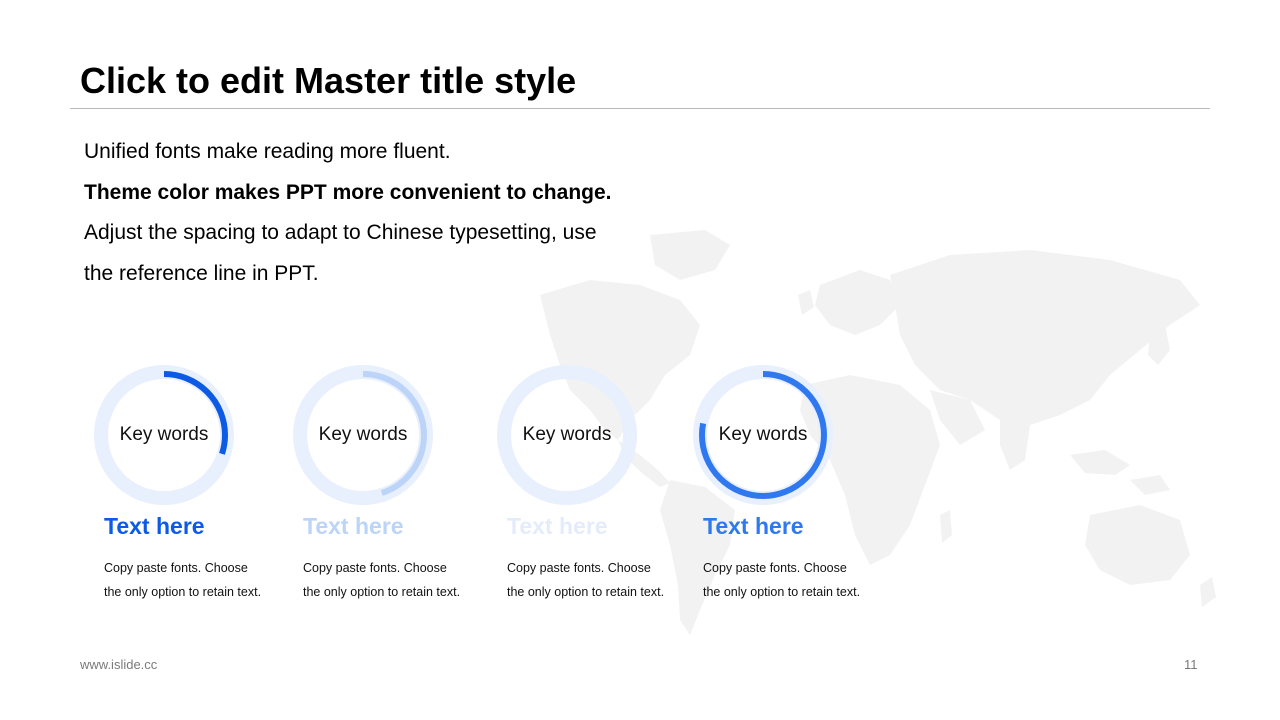  What do you see at coordinates (201, 273) in the screenshot?
I see `body-line: the reference line in PPT.` at bounding box center [201, 273].